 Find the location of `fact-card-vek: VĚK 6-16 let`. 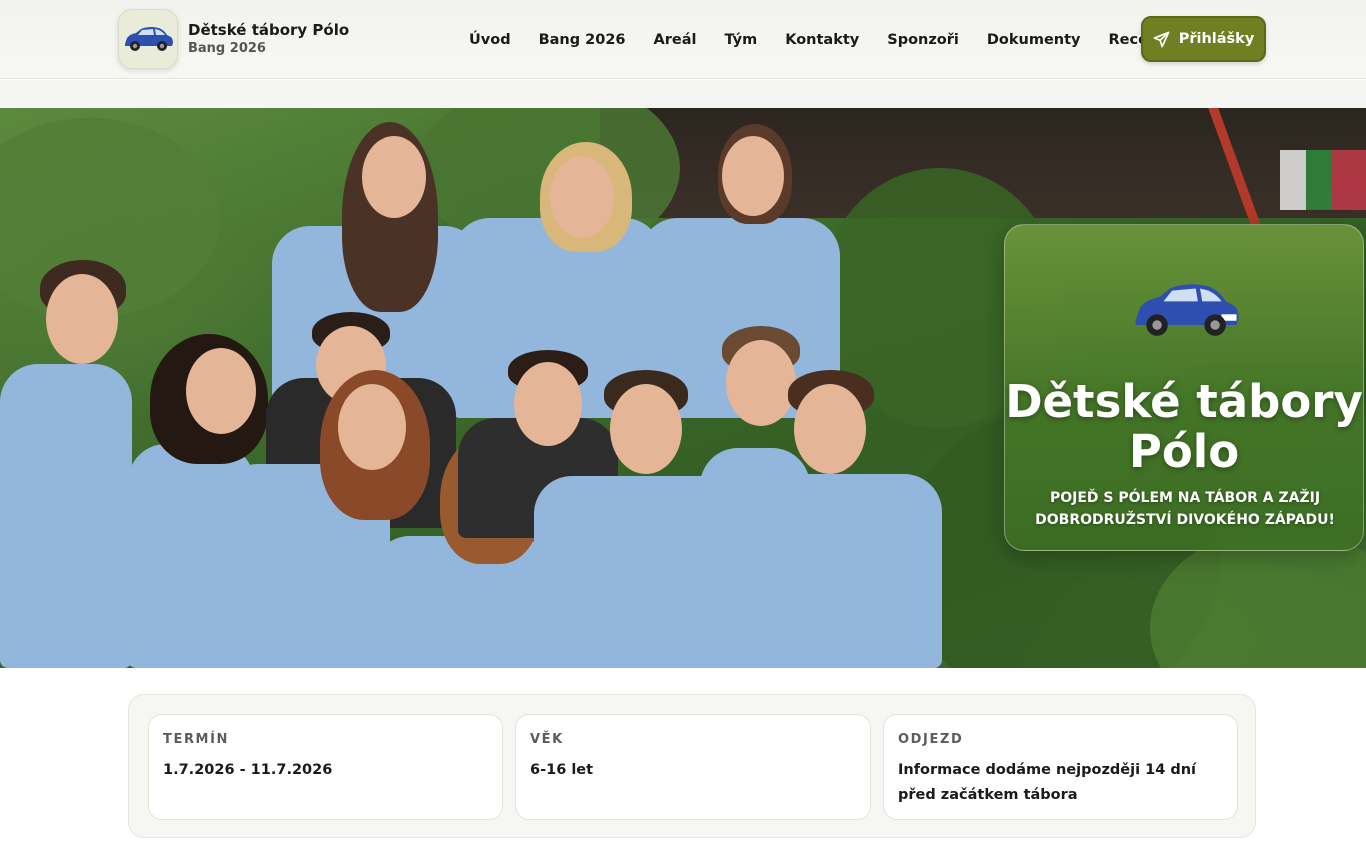

fact-card-vek: VĚK 6-16 let is located at coordinates (693, 767).